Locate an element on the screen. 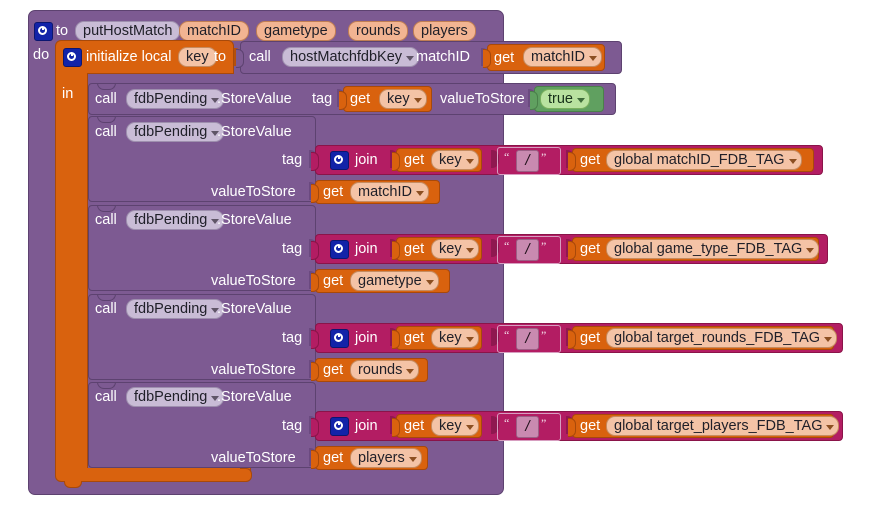 The image size is (872, 505). get-variable-field: global game_type_FDB_TAG is located at coordinates (713, 249).